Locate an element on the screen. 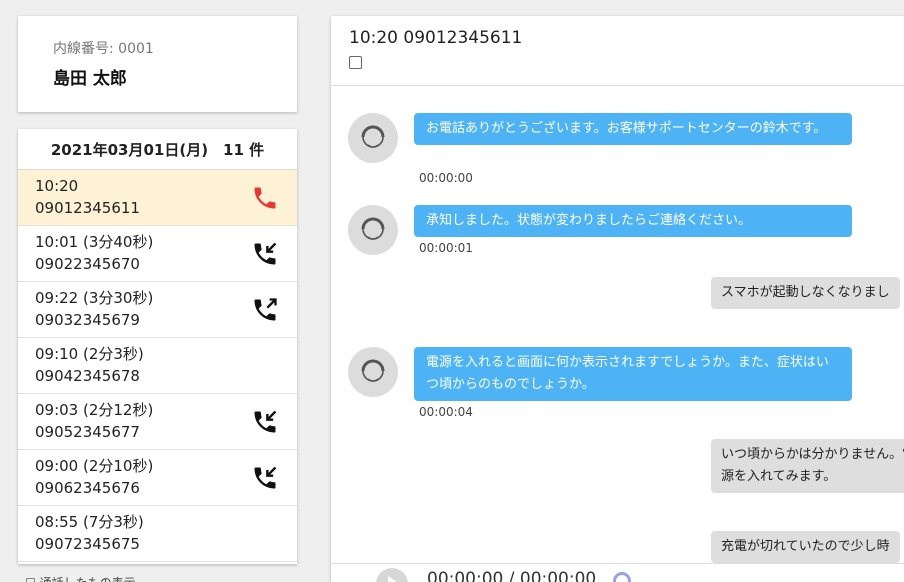 Image resolution: width=904 pixels, height=582 pixels. message-timestamp: 00:00:01 is located at coordinates (446, 248).